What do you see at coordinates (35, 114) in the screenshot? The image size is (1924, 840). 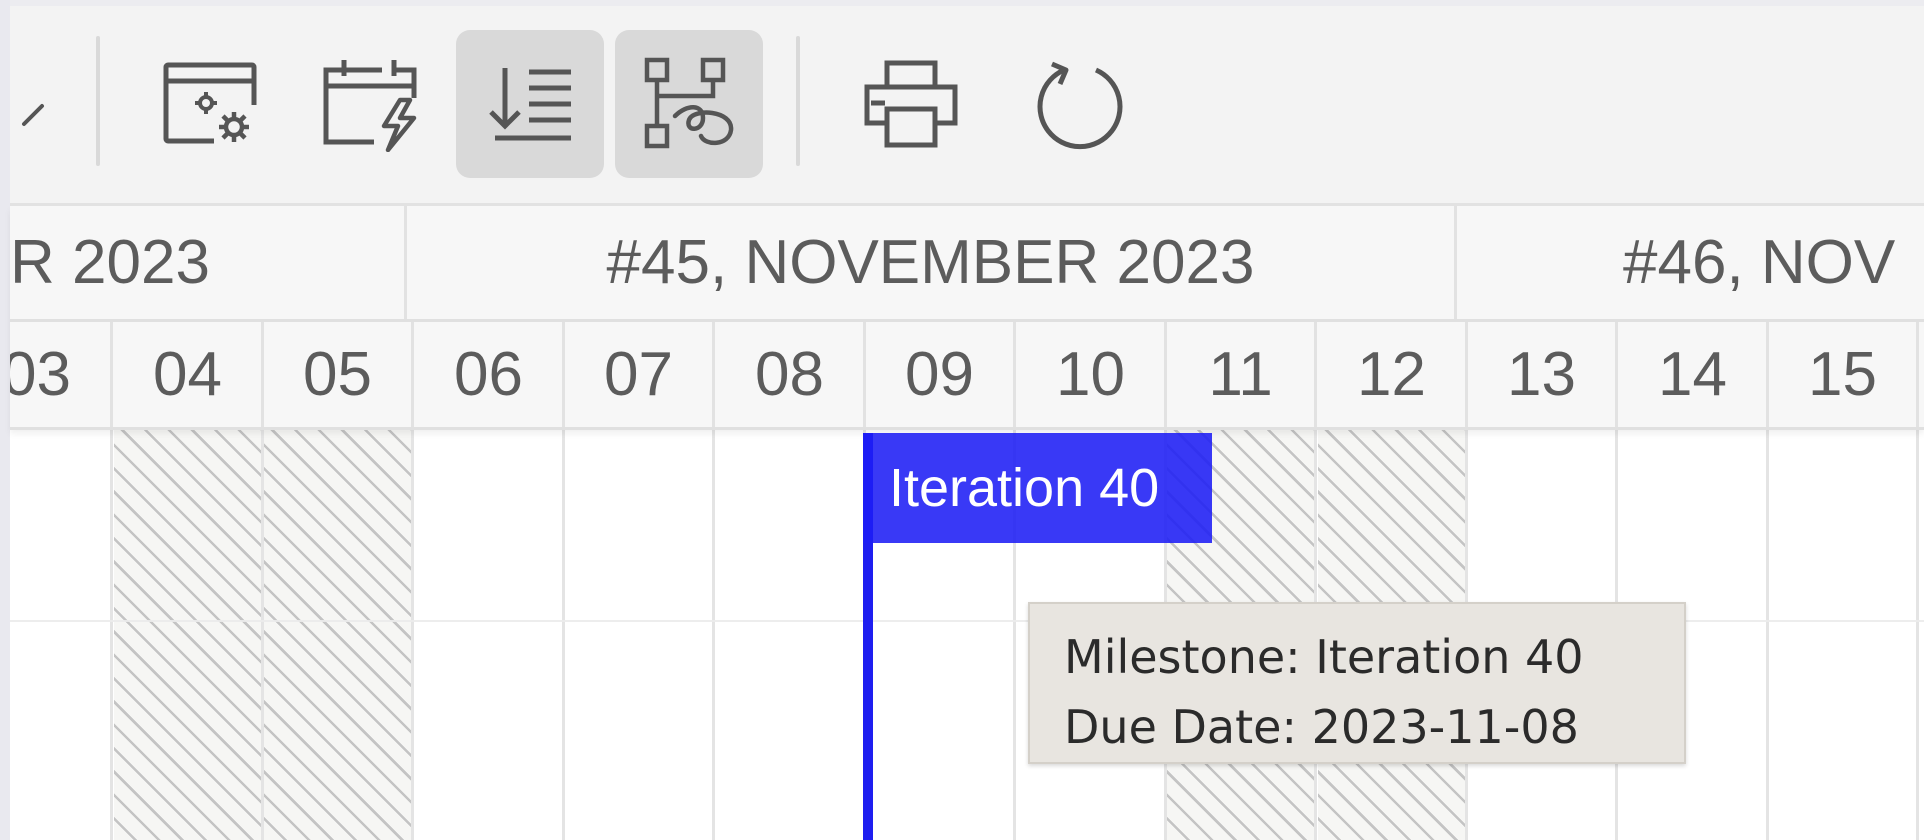 I see `partial-chevron-icon` at bounding box center [35, 114].